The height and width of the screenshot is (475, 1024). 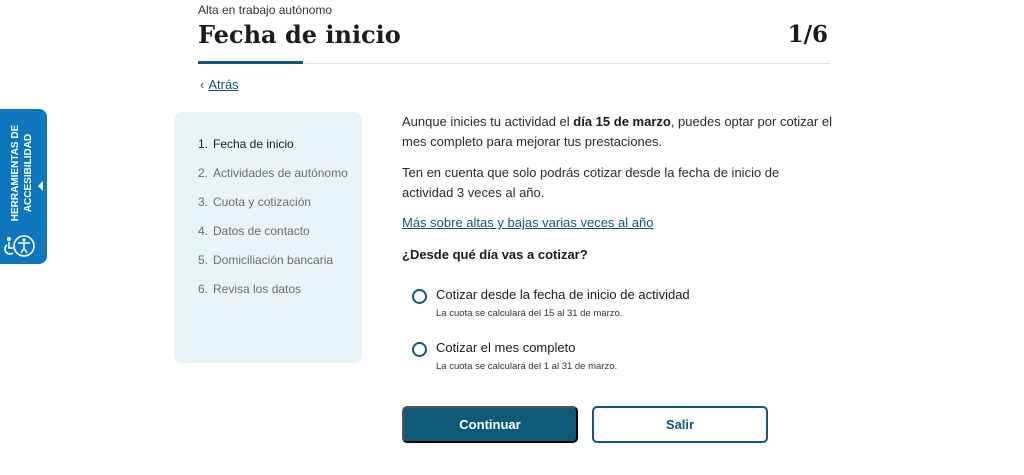 I want to click on step-number: 3., so click(x=203, y=202).